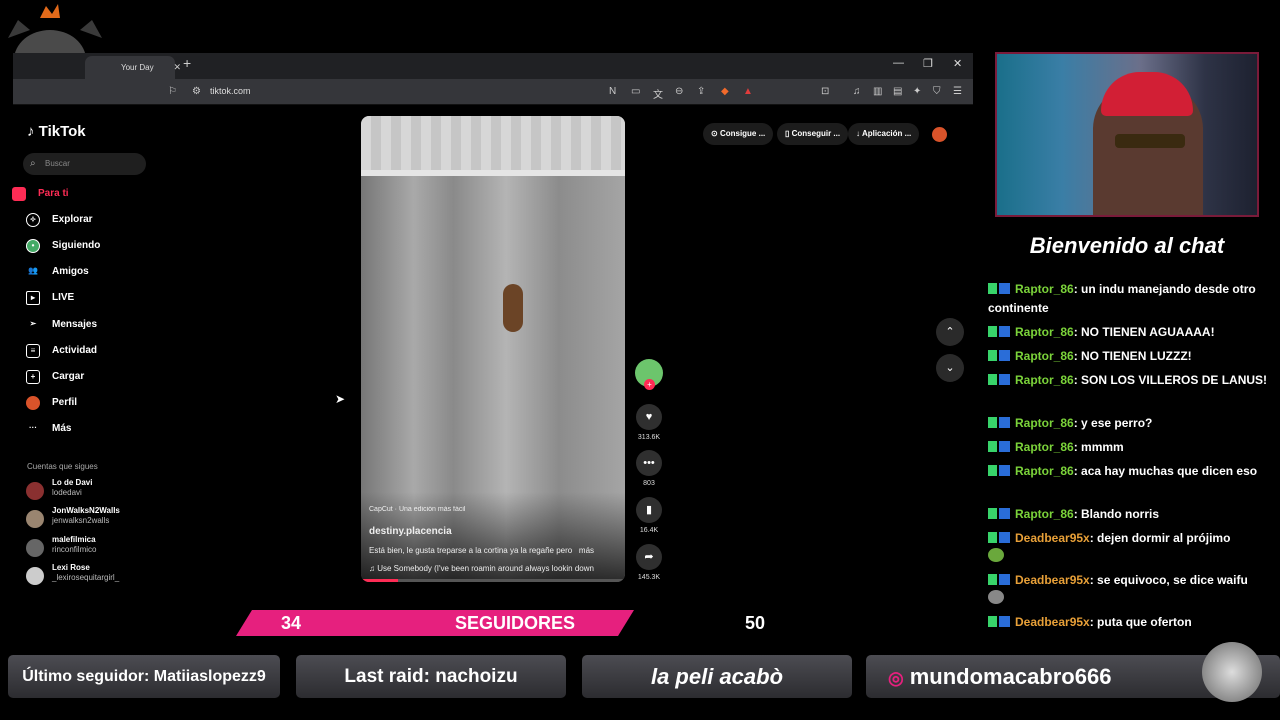 The image size is (1280, 720). What do you see at coordinates (649, 422) in the screenshot?
I see `like-button: ♥ 313.6K` at bounding box center [649, 422].